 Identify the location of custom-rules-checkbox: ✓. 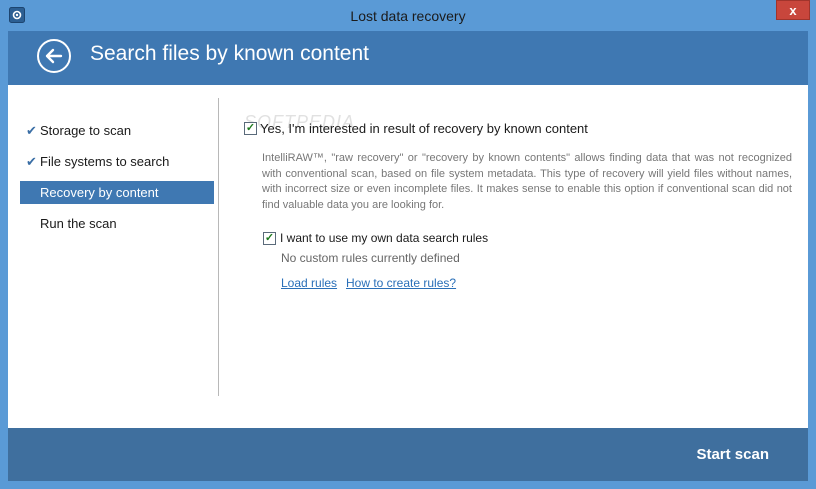
(269, 238).